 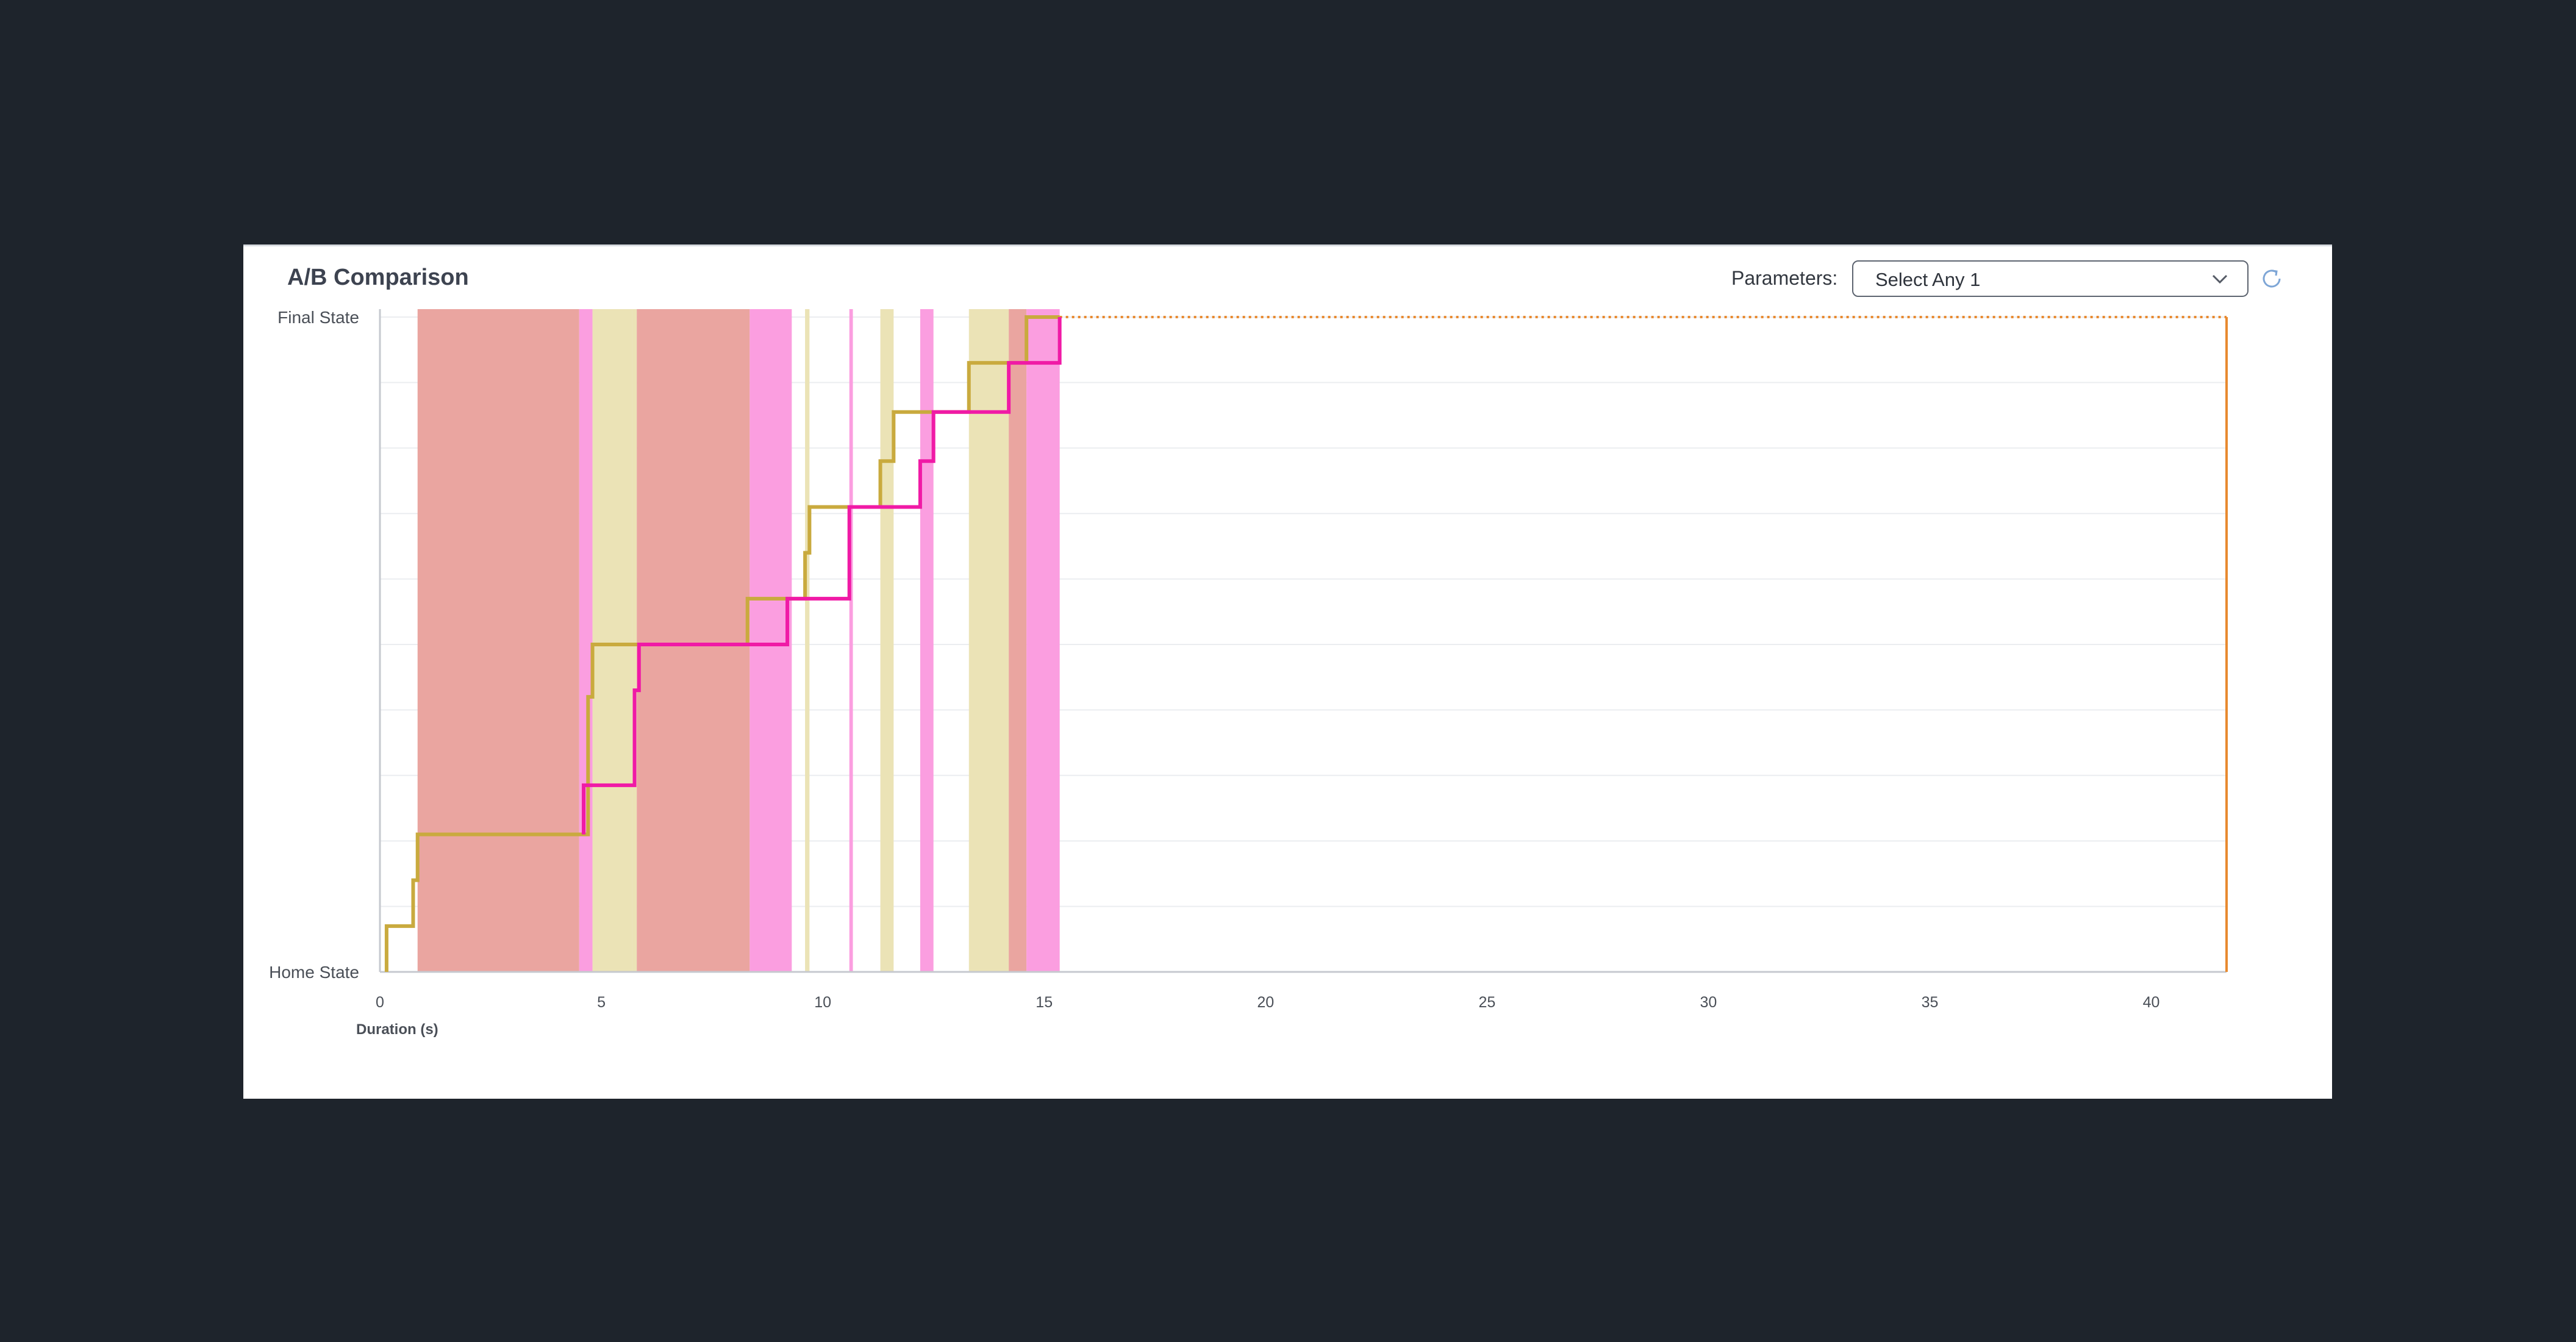 I want to click on x-tick-label: 0, so click(x=380, y=1002).